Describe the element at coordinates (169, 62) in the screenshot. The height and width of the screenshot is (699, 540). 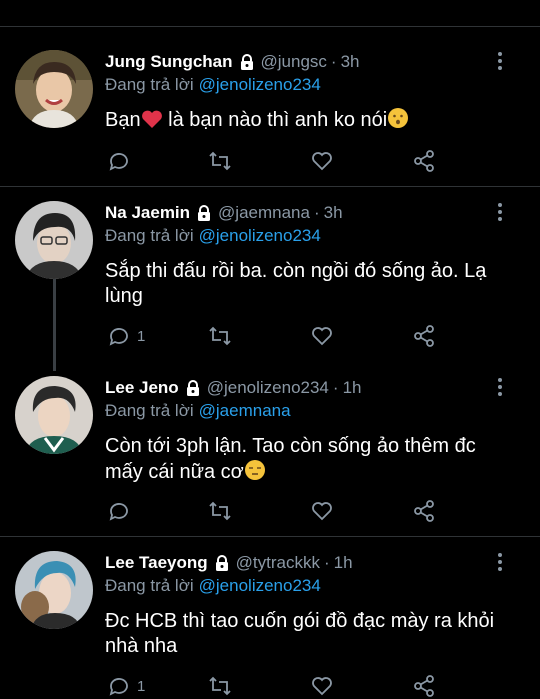
I see `display-name: Jung Sungchan` at that location.